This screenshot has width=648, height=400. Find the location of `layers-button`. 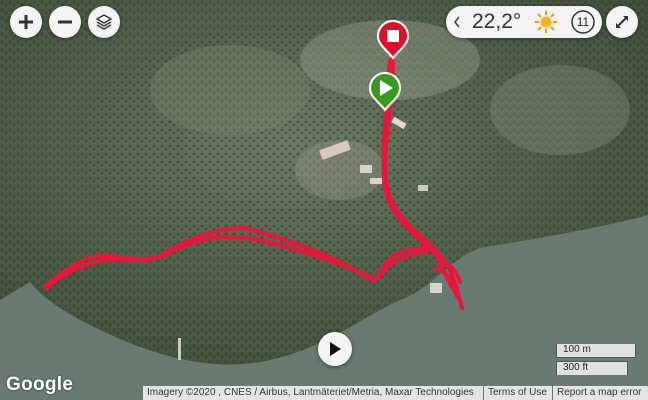

layers-button is located at coordinates (104, 22).